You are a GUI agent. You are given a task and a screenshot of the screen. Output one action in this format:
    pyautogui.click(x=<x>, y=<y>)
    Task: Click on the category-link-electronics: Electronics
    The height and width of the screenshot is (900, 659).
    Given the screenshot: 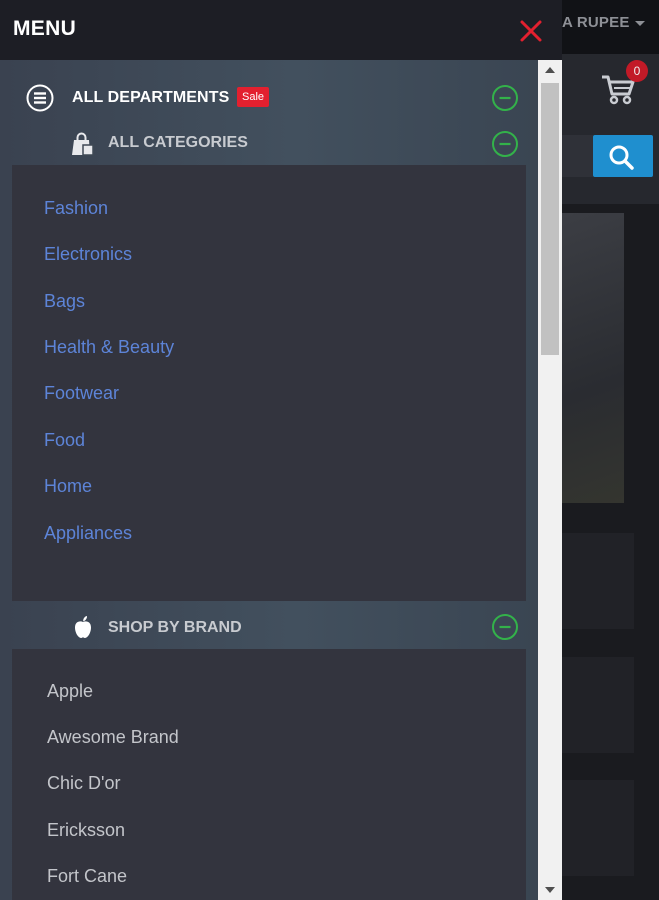 What is the action you would take?
    pyautogui.click(x=88, y=254)
    